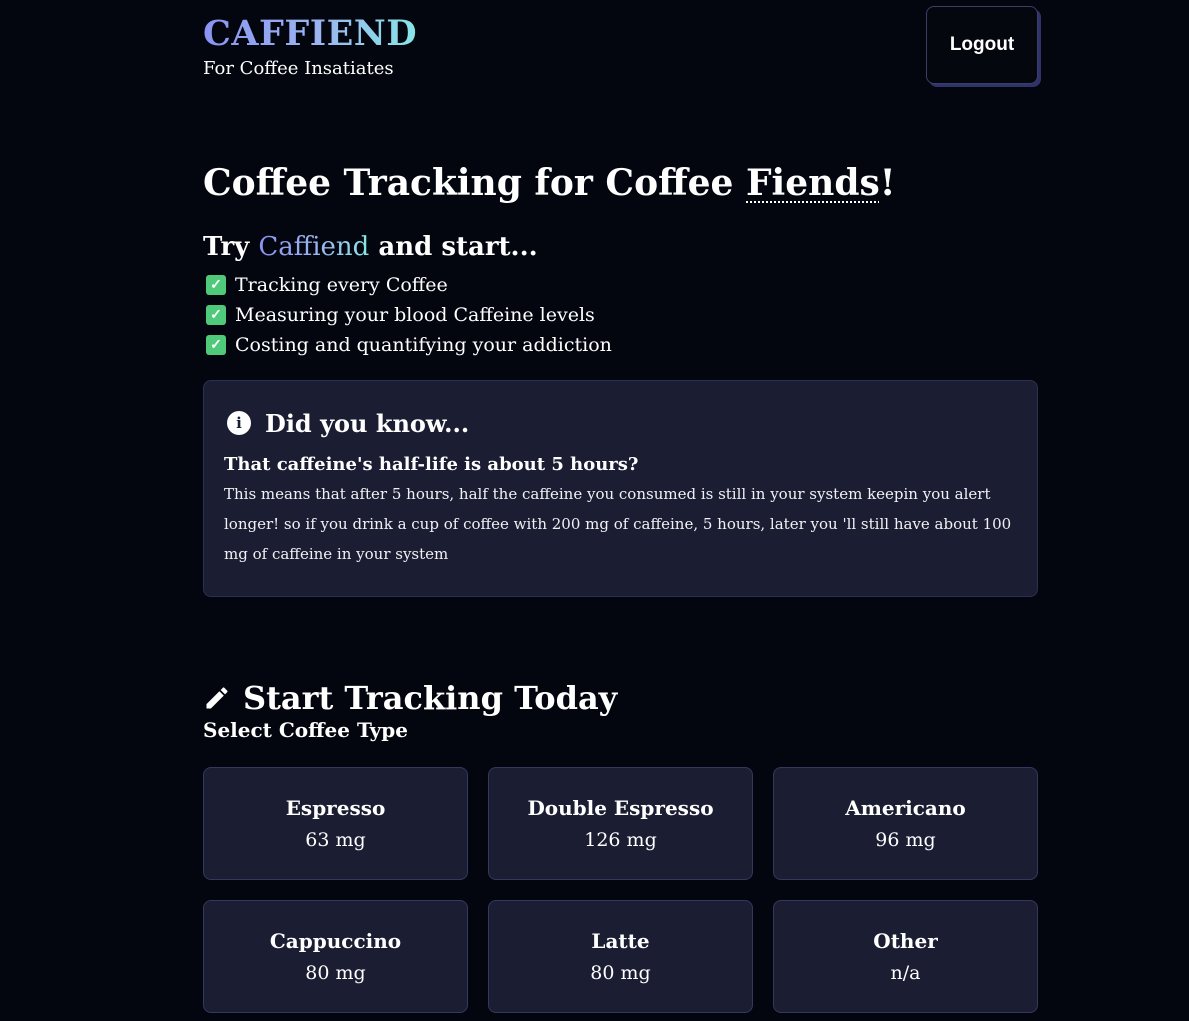 Image resolution: width=1189 pixels, height=1021 pixels. I want to click on coffee-option-americano: Americano 96 mg, so click(905, 823).